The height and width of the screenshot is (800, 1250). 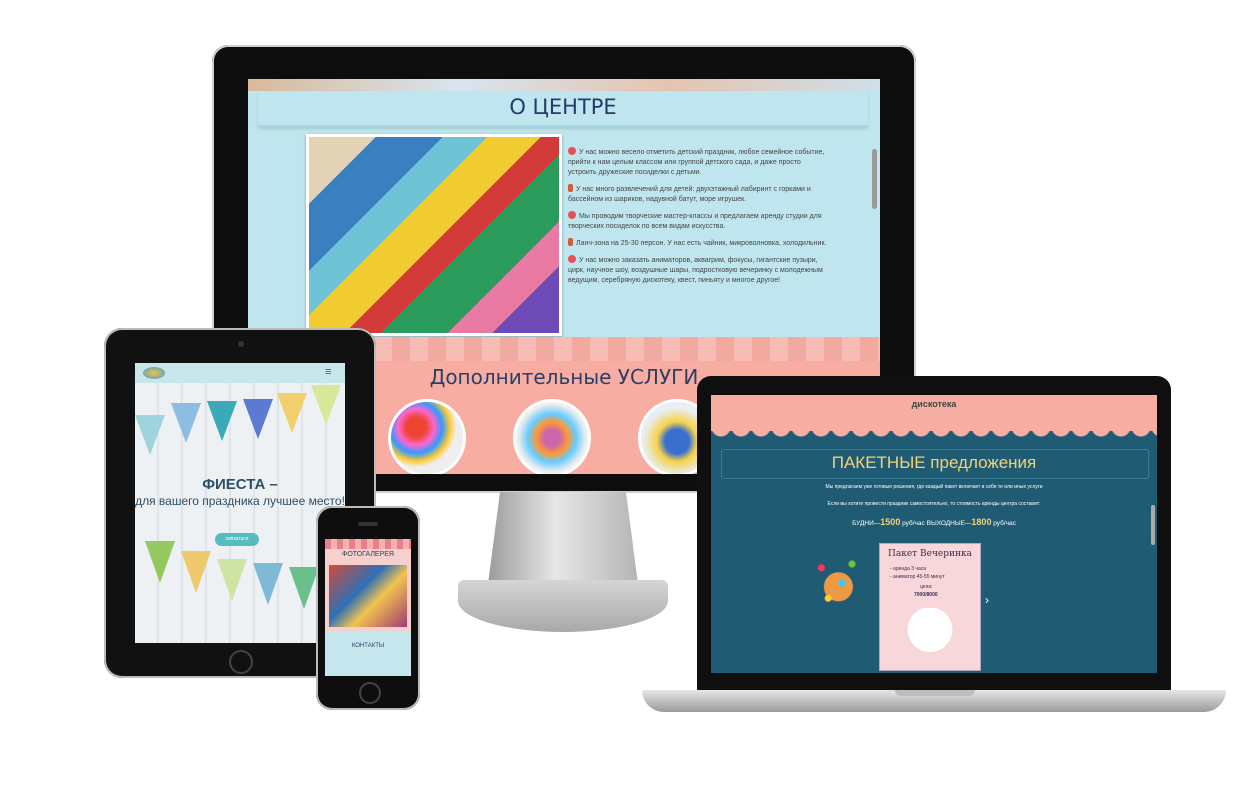 I want to click on monitor-stand-neck, so click(x=563, y=538).